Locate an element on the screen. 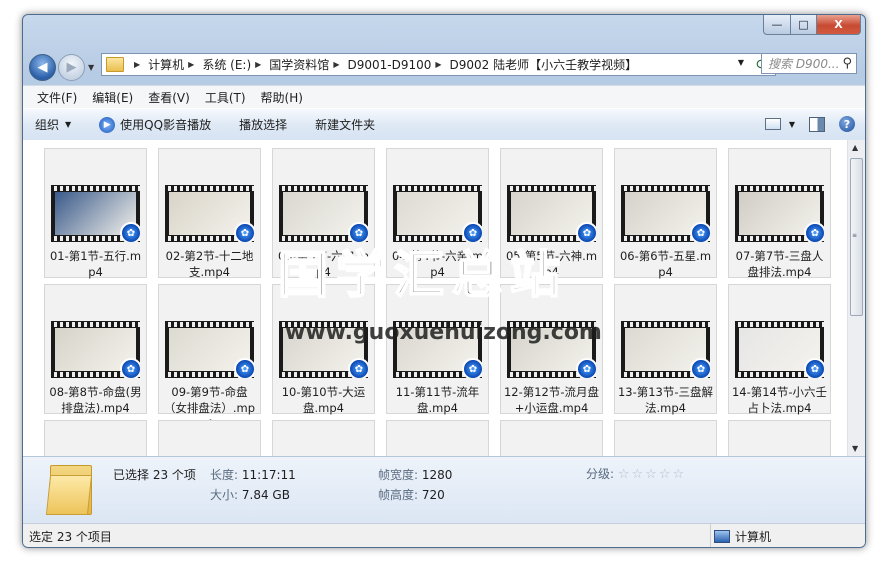  status-location: 计算机 is located at coordinates (741, 535).